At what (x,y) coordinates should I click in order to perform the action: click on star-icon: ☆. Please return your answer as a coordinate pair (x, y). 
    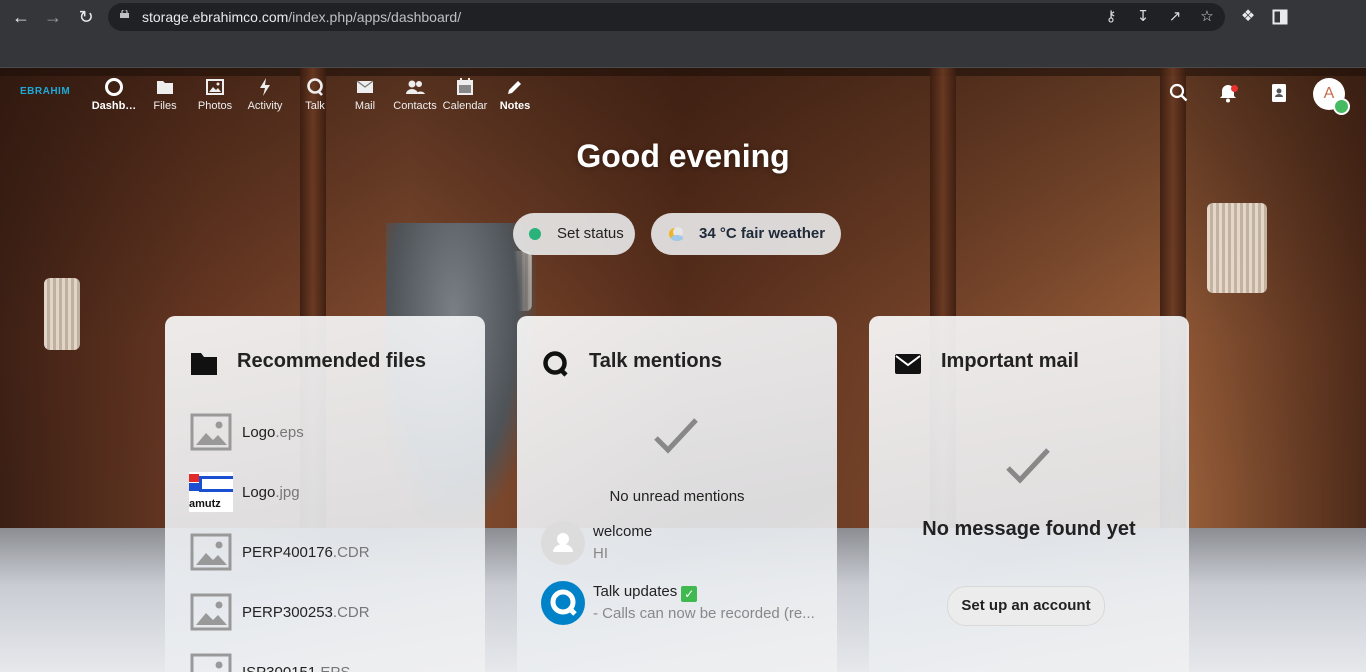
    Looking at the image, I should click on (1207, 17).